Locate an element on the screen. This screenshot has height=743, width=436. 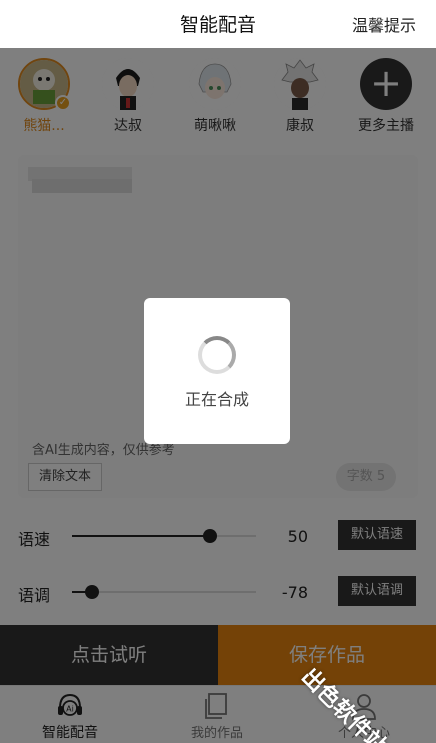
loading-dialog: 正在合成 is located at coordinates (217, 371).